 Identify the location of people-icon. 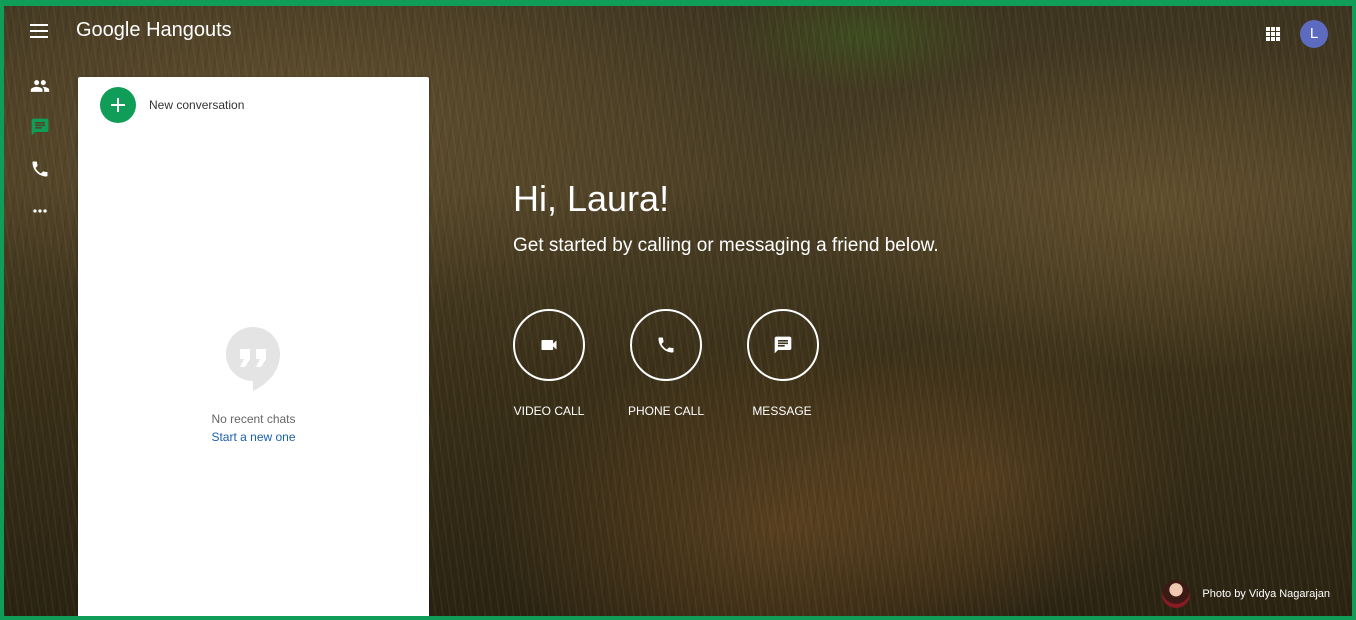
(40, 86).